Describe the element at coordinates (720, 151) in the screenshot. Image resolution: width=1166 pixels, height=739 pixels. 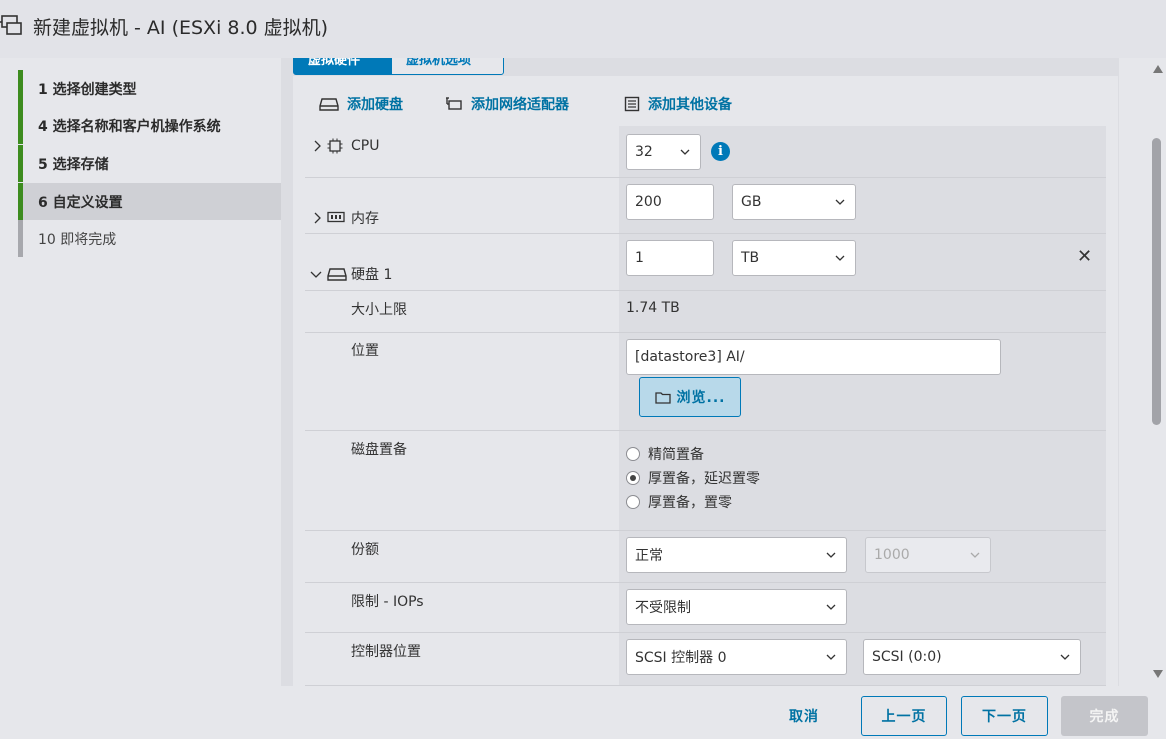
I see `info-icon: i` at that location.